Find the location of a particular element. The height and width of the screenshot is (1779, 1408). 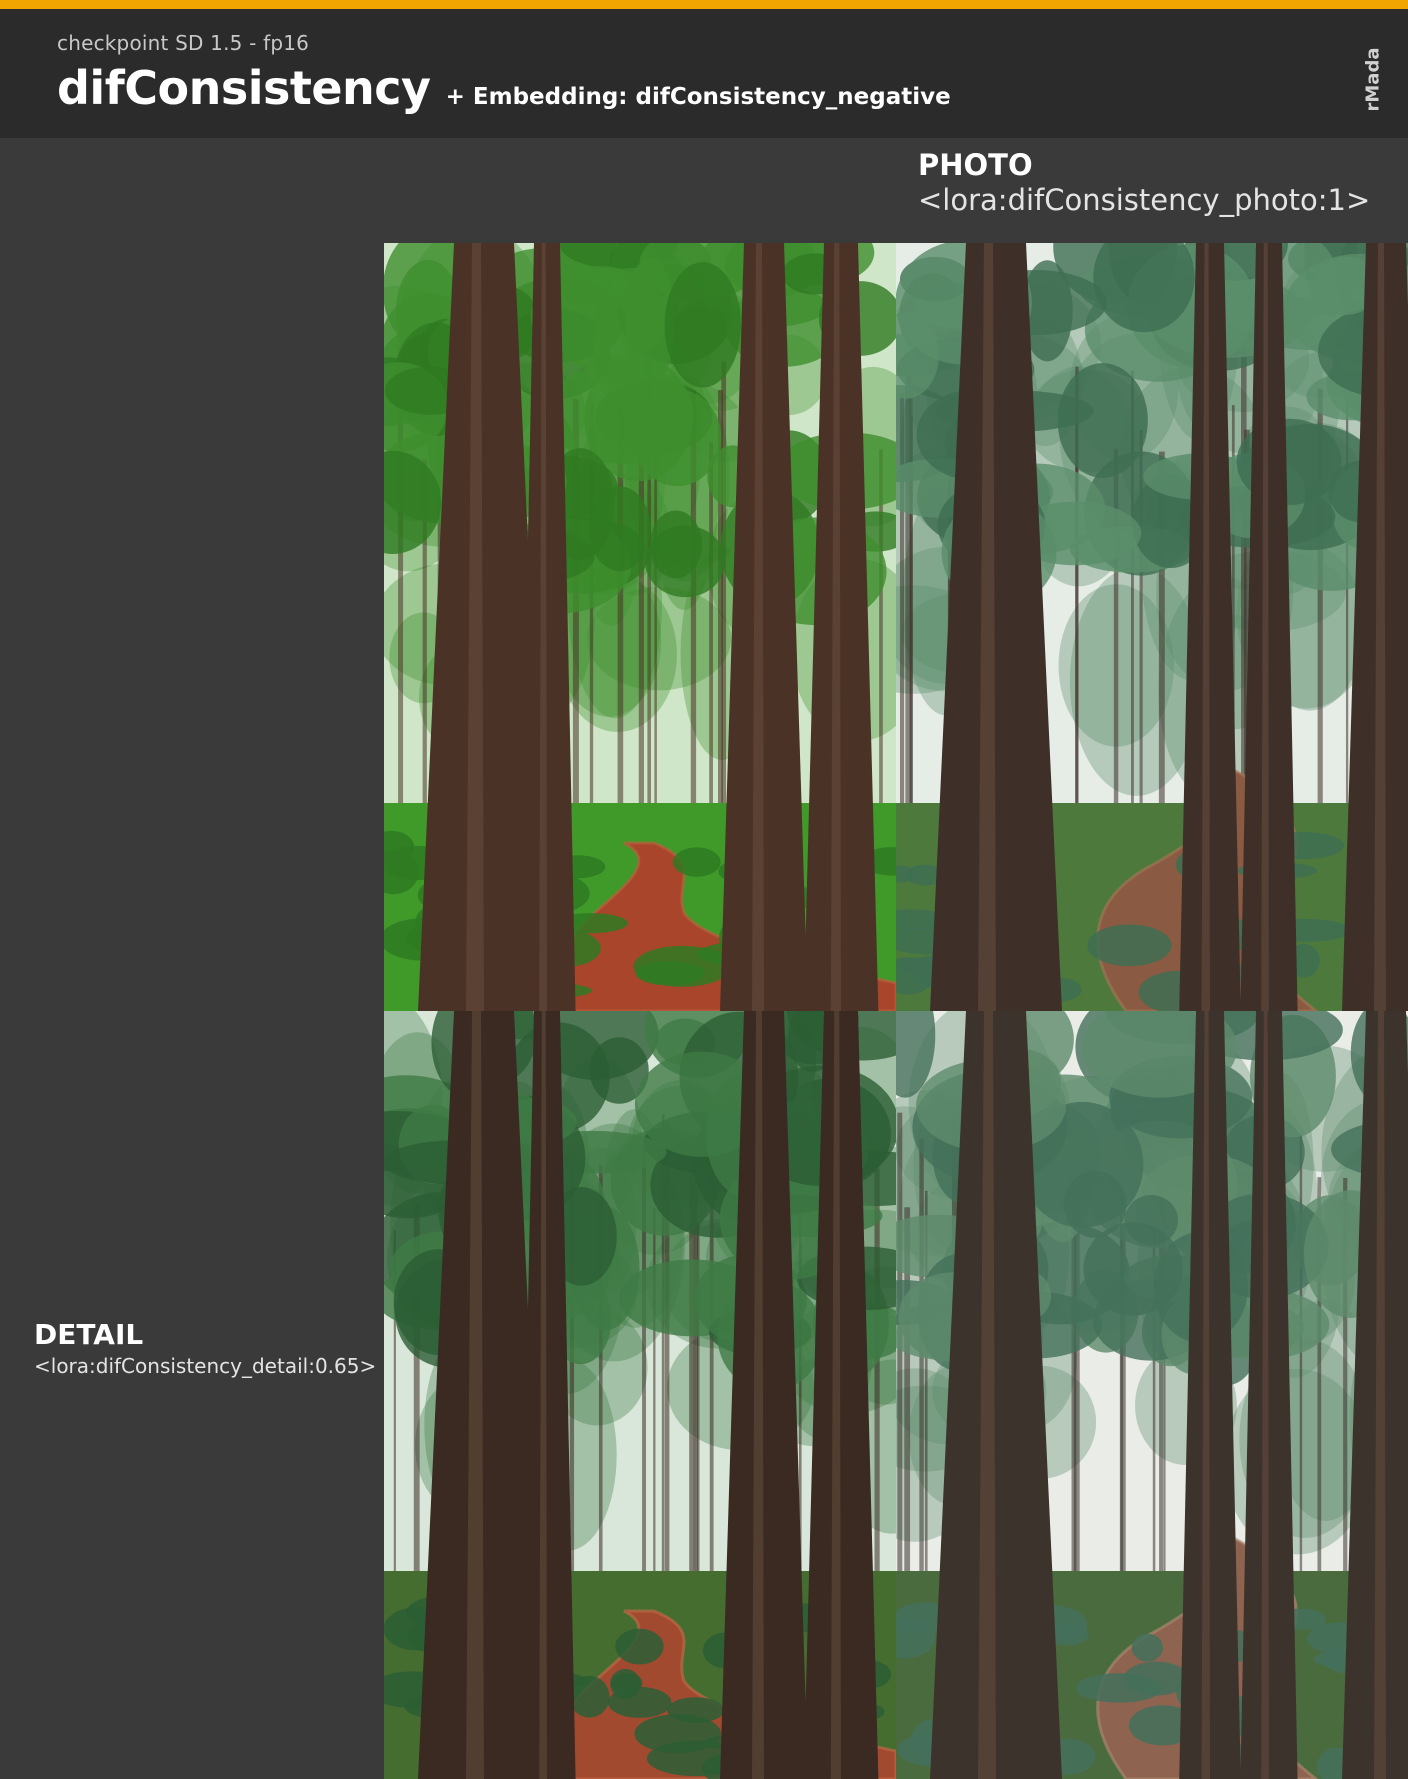

column-header-photo: PHOTO <lora:difConsistency_photo:1> is located at coordinates (1144, 183).